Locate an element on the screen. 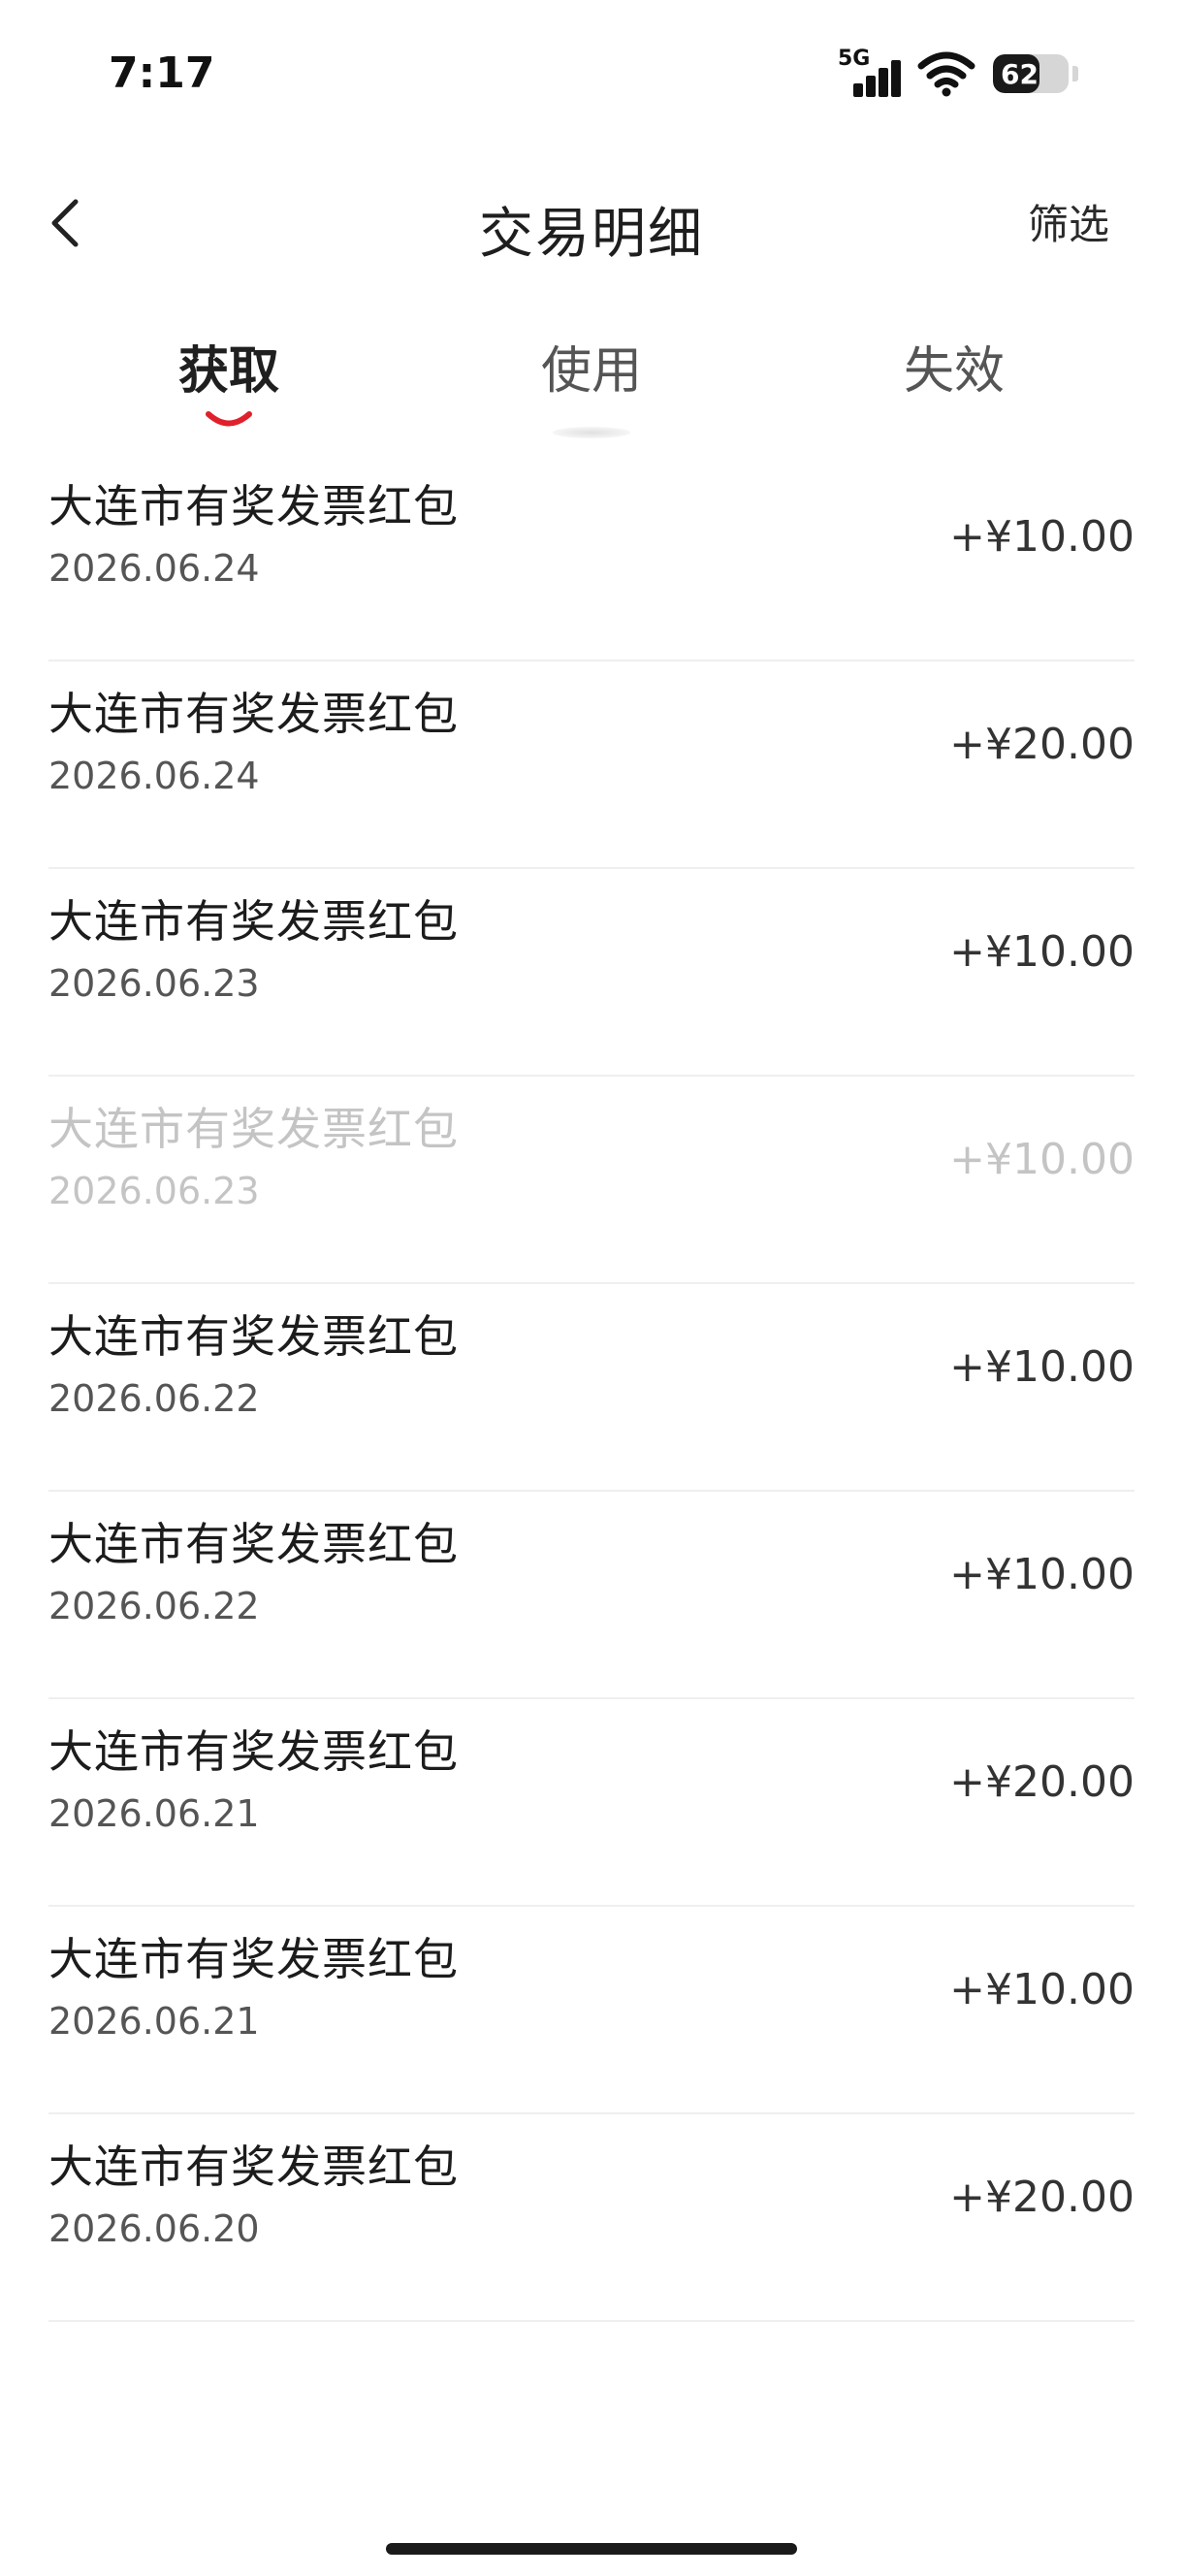  tab-used: 使用 is located at coordinates (591, 384).